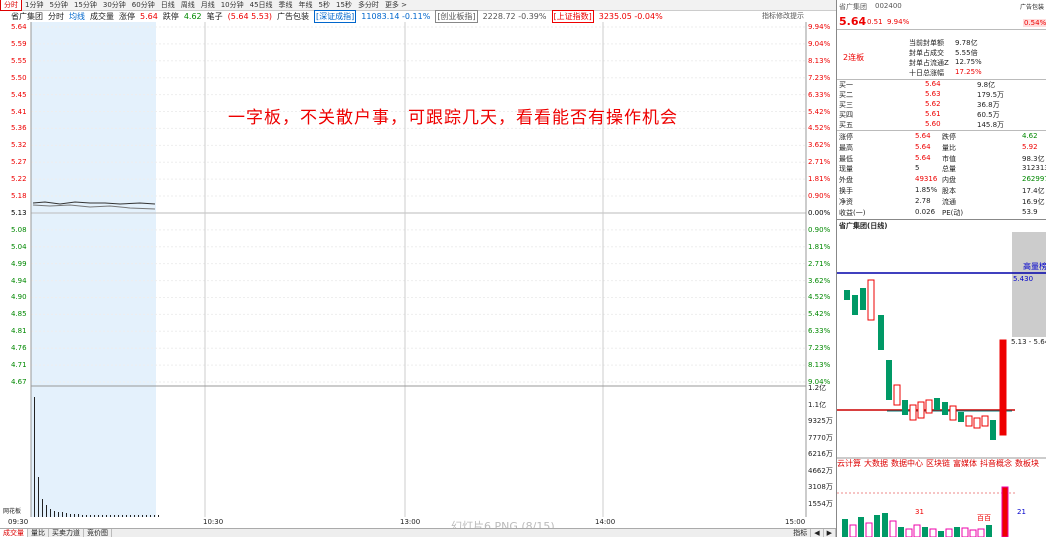  What do you see at coordinates (1030, 136) in the screenshot?
I see `stat-value2: 4.62` at bounding box center [1030, 136].